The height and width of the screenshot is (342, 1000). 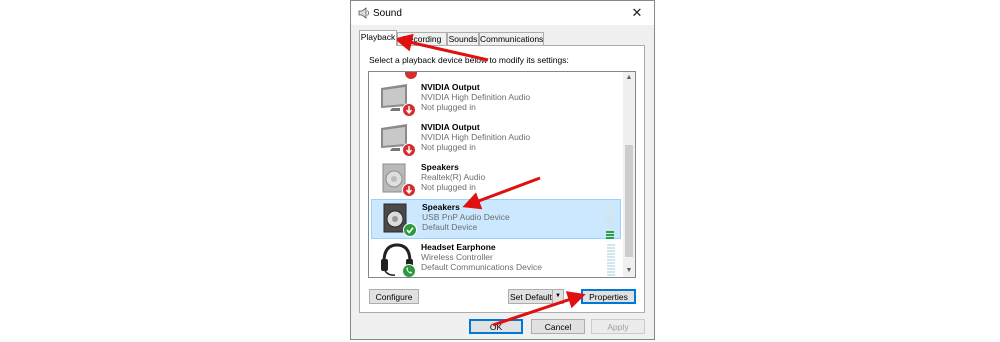 I want to click on properties-button: Properties, so click(x=608, y=296).